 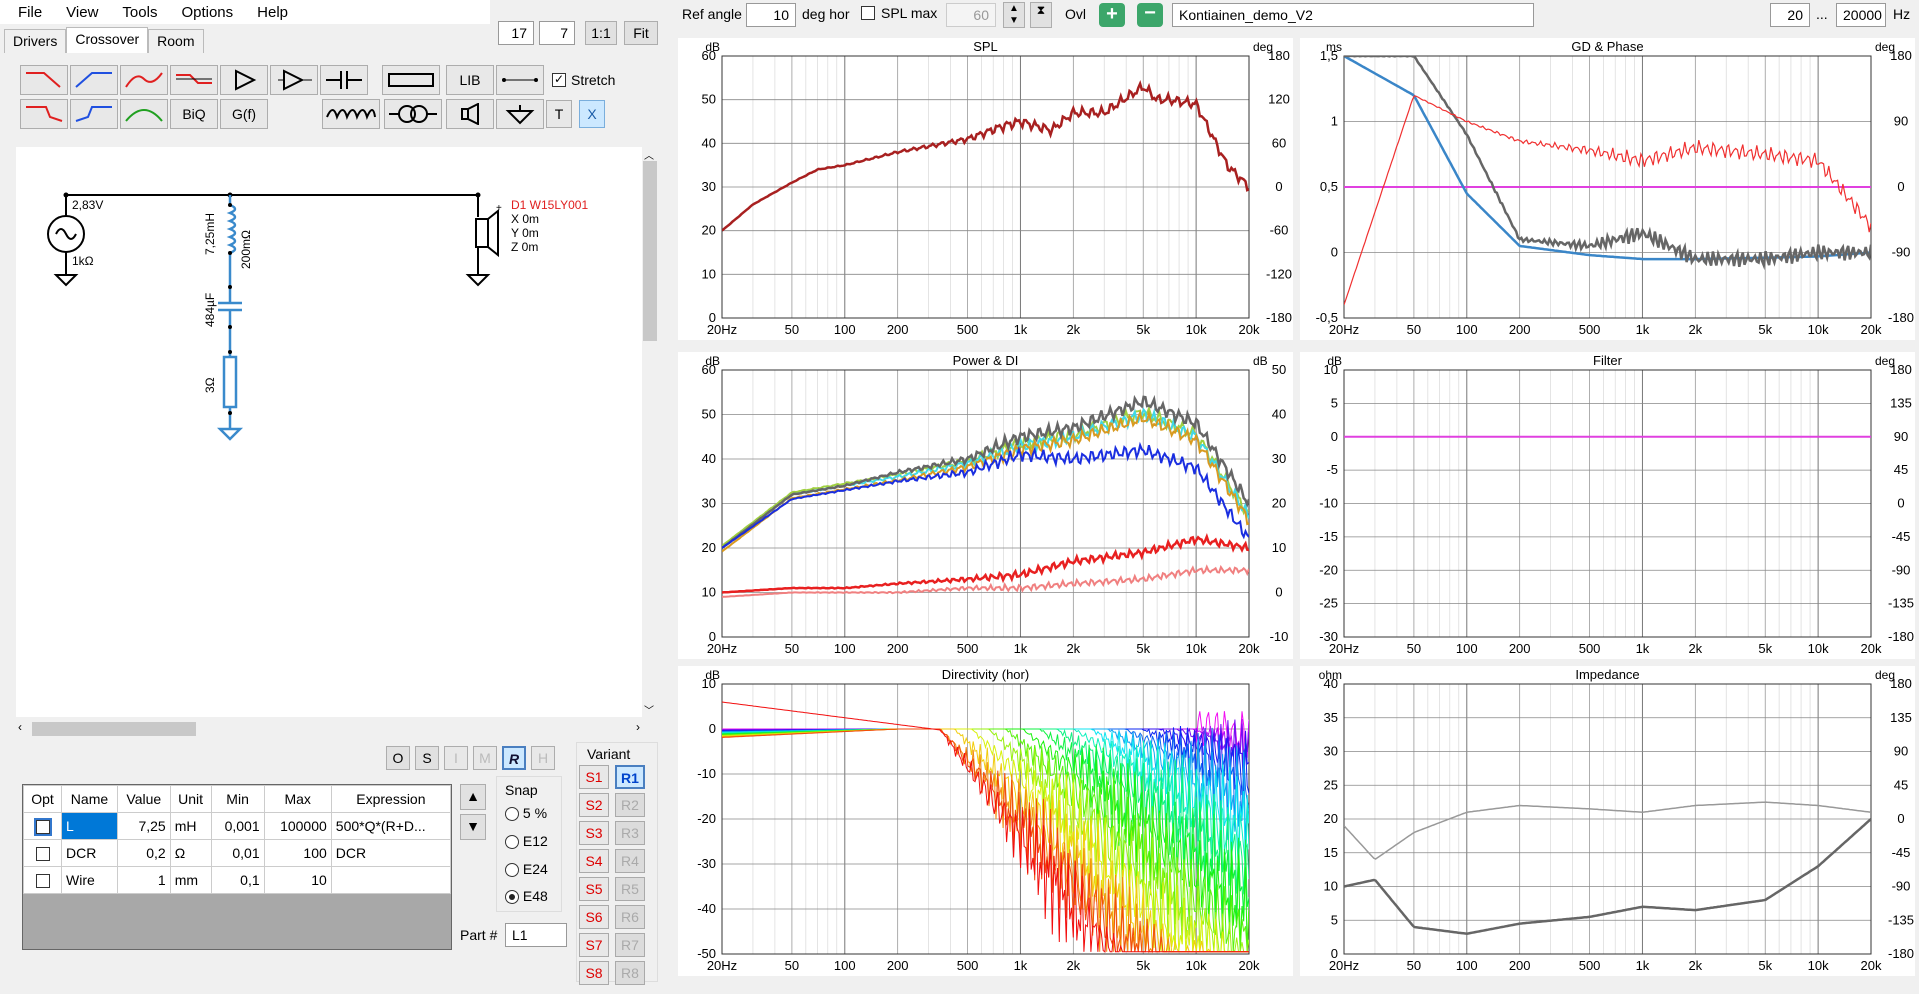 What do you see at coordinates (237, 853) in the screenshot?
I see `table-cell: 0,01` at bounding box center [237, 853].